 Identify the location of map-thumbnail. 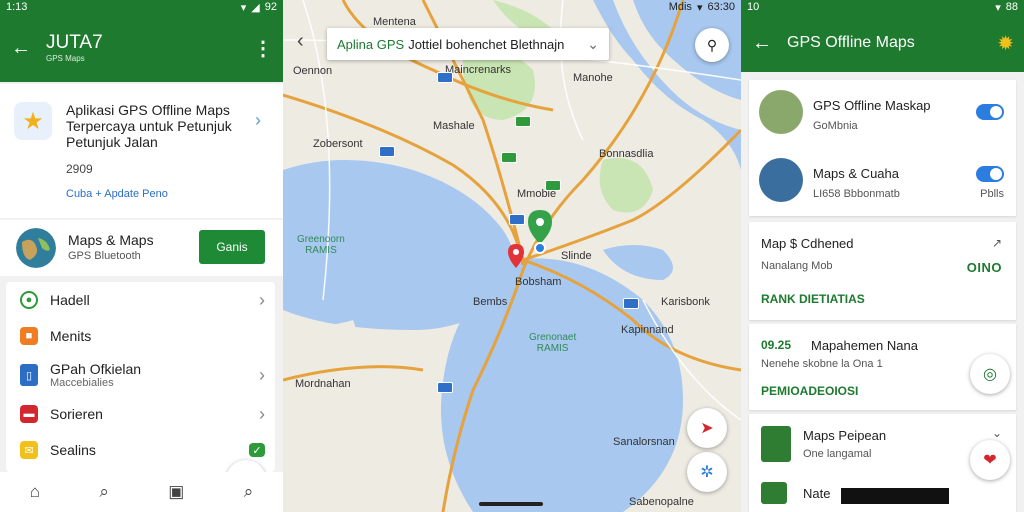
(781, 112).